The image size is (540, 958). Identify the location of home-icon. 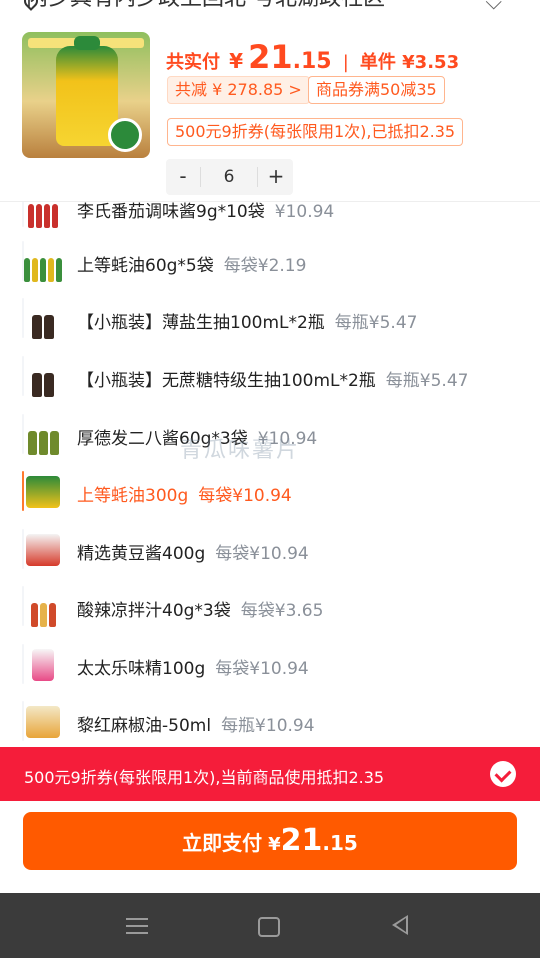
(269, 927).